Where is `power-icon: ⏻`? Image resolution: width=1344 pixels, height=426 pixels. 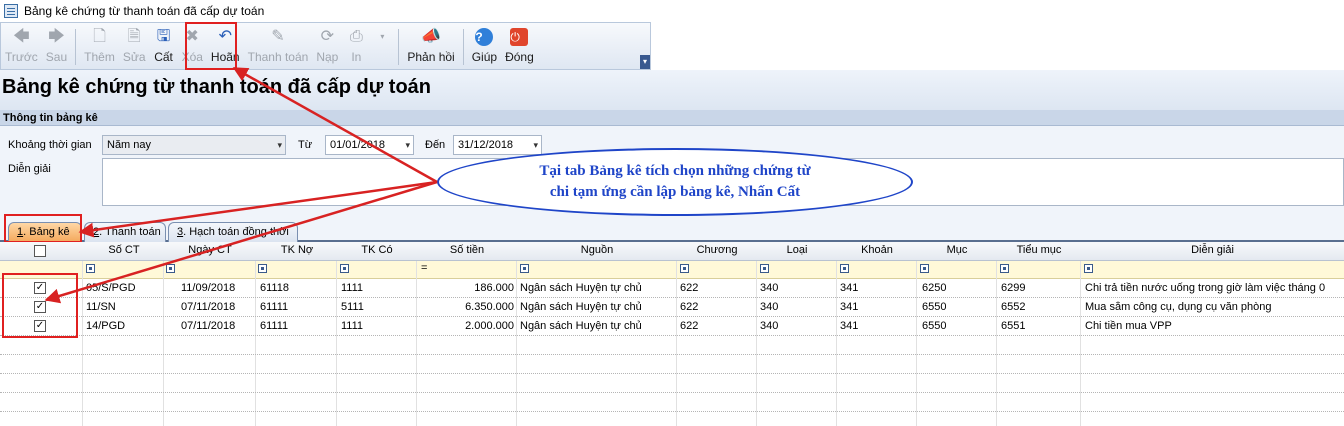 power-icon: ⏻ is located at coordinates (519, 37).